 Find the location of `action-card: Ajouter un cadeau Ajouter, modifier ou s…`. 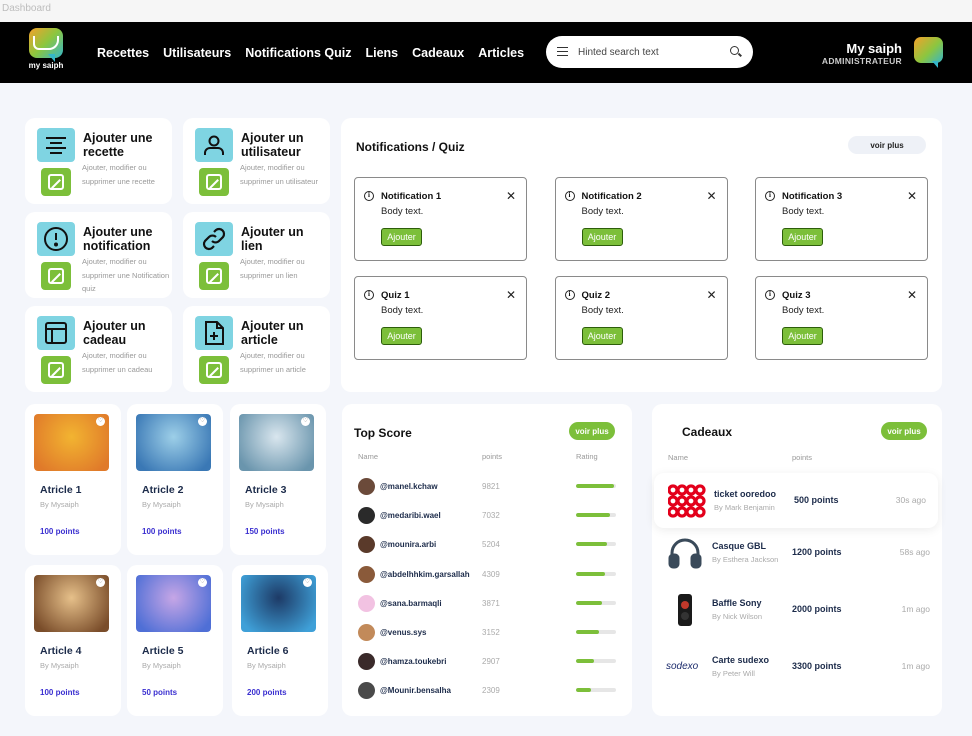

action-card: Ajouter un cadeau Ajouter, modifier ou s… is located at coordinates (98, 349).